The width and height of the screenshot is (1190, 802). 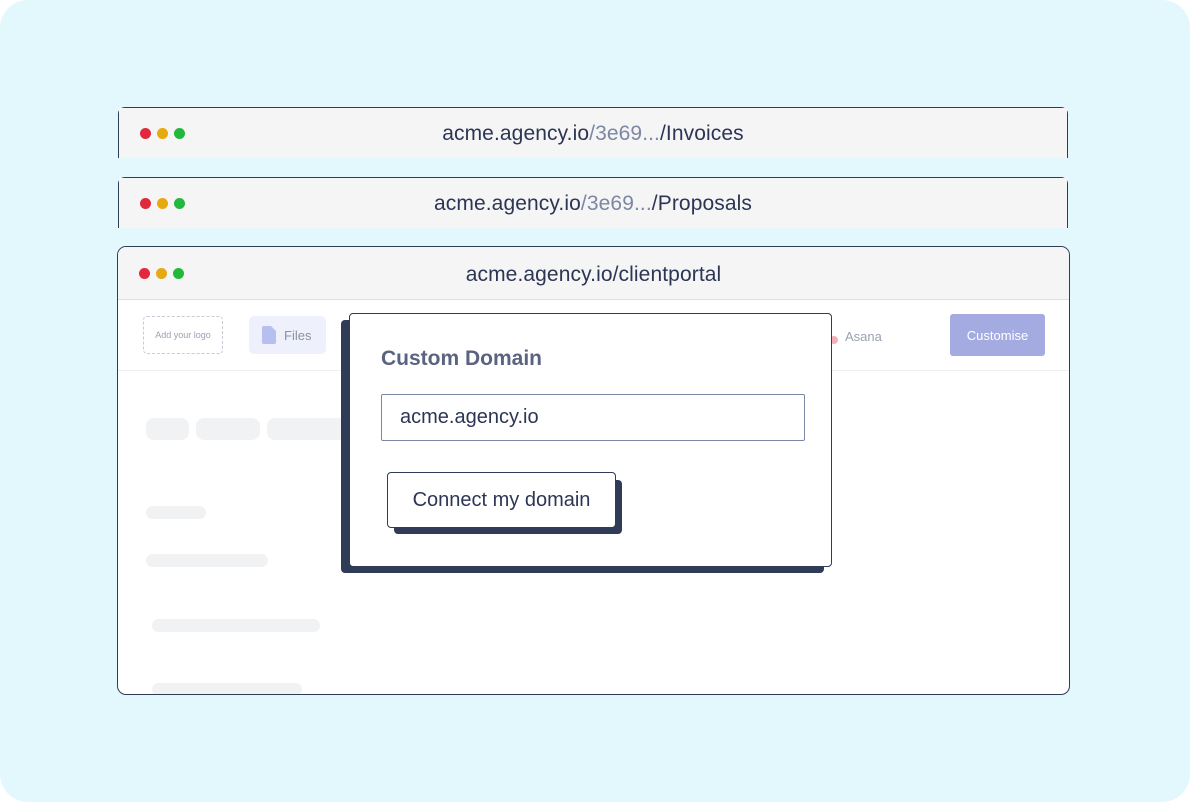 I want to click on url-path: /Proposals, so click(x=701, y=203).